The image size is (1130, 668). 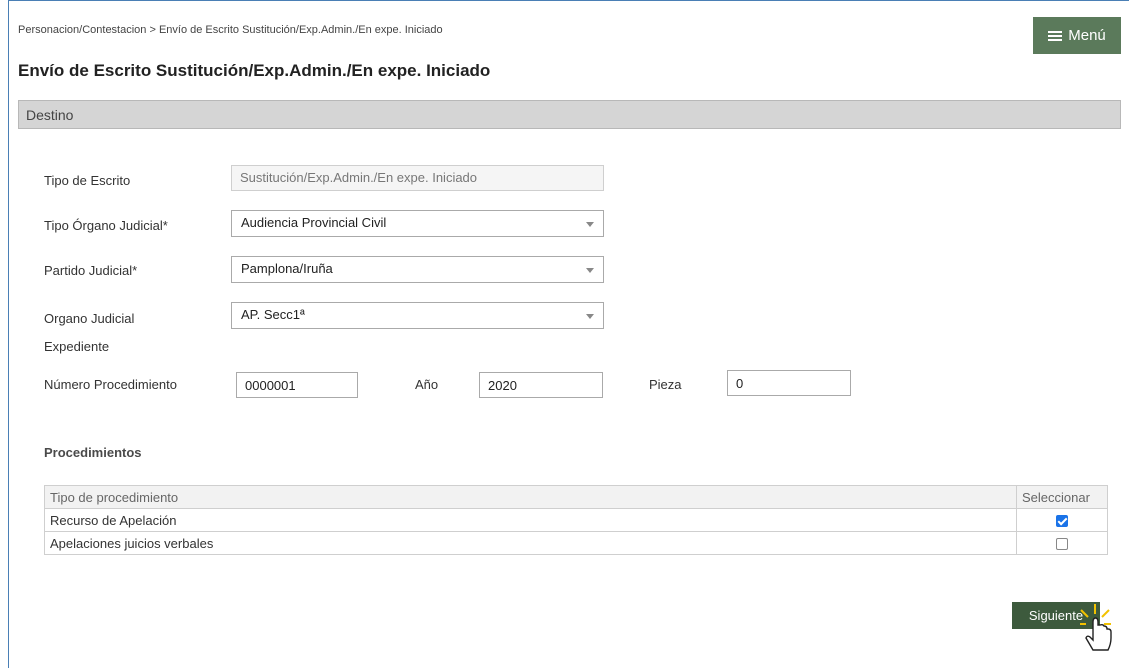 What do you see at coordinates (427, 384) in the screenshot?
I see `anio-label: Año` at bounding box center [427, 384].